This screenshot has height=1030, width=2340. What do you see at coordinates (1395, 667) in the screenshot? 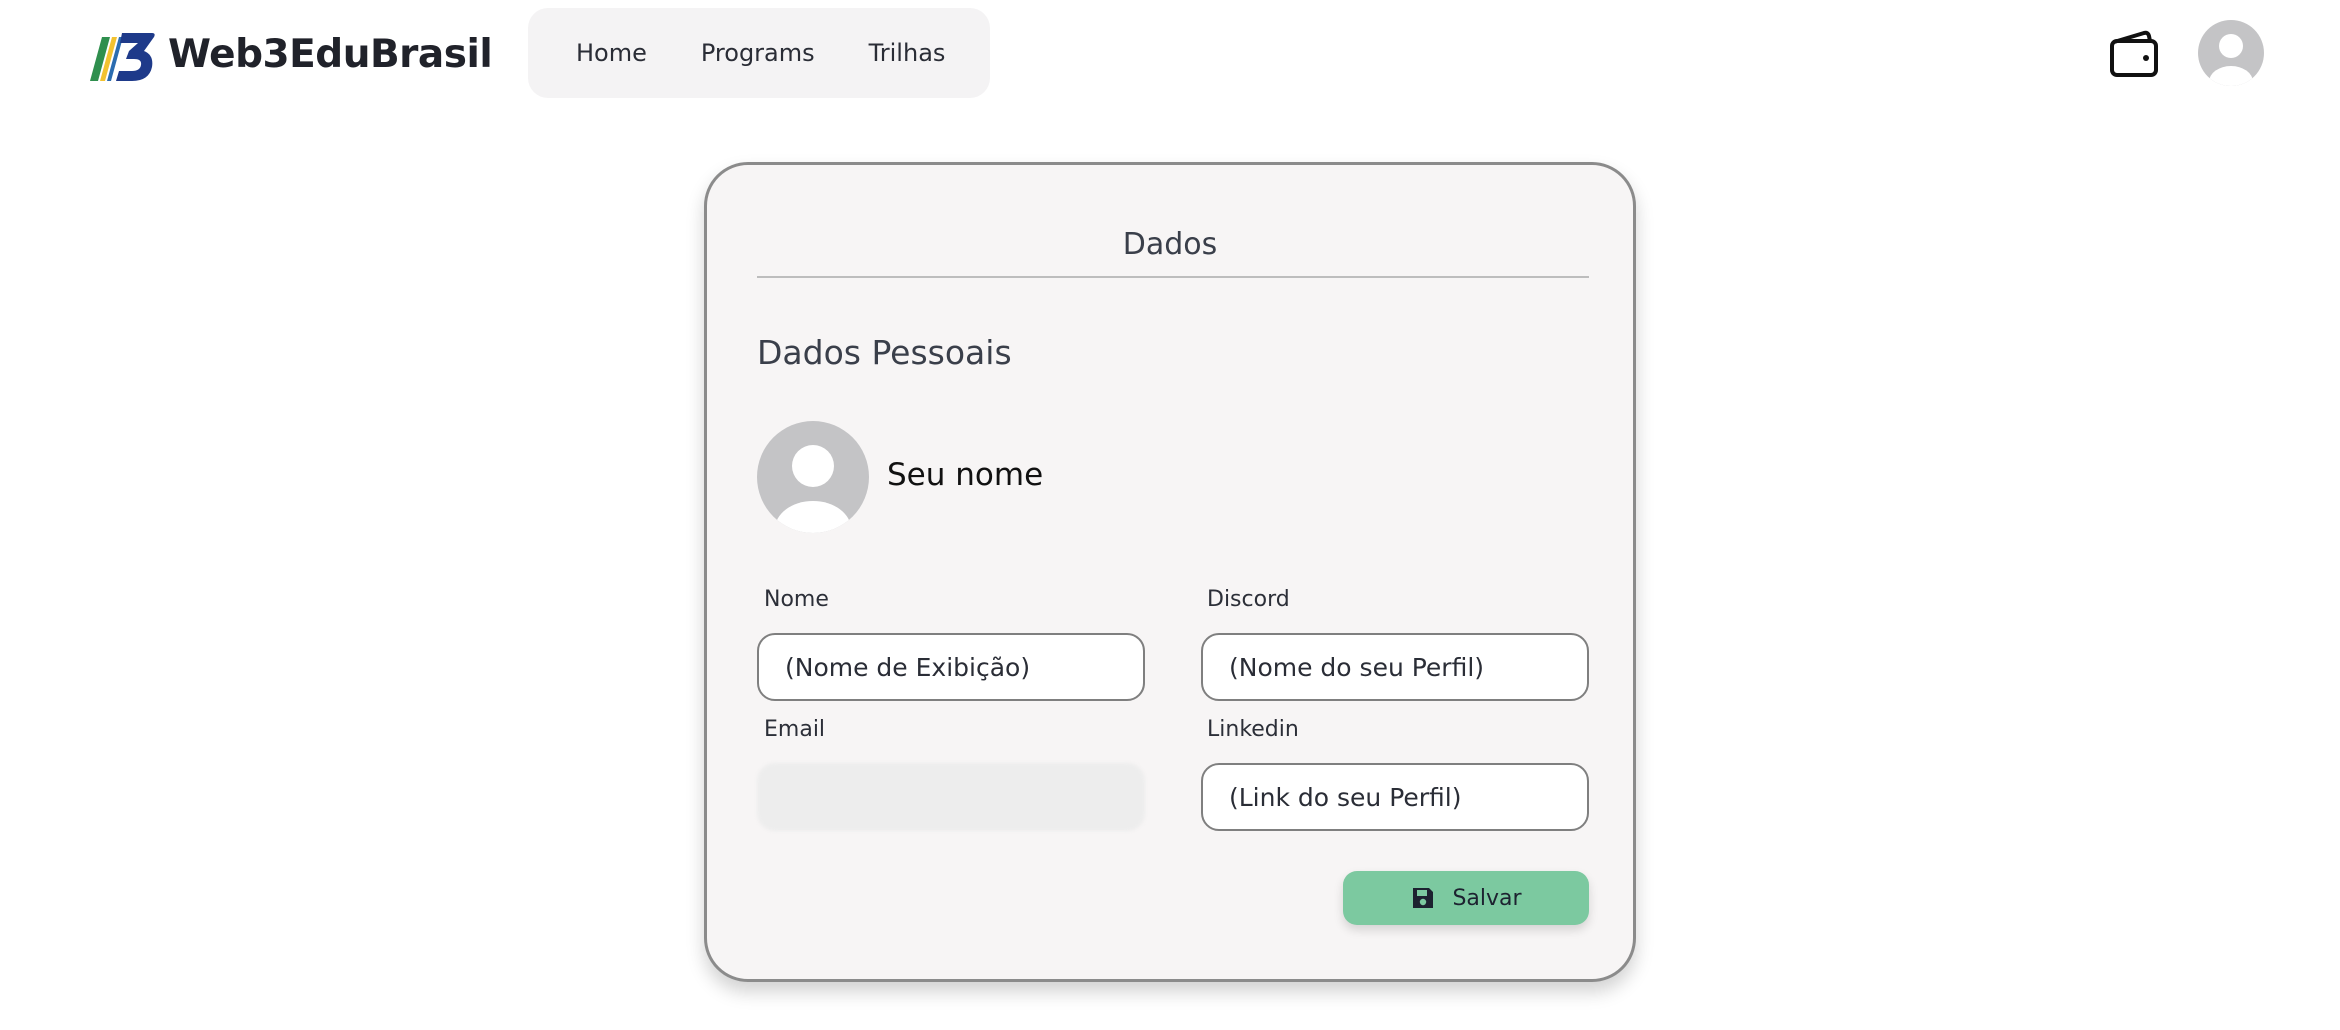
I see `discord-input` at bounding box center [1395, 667].